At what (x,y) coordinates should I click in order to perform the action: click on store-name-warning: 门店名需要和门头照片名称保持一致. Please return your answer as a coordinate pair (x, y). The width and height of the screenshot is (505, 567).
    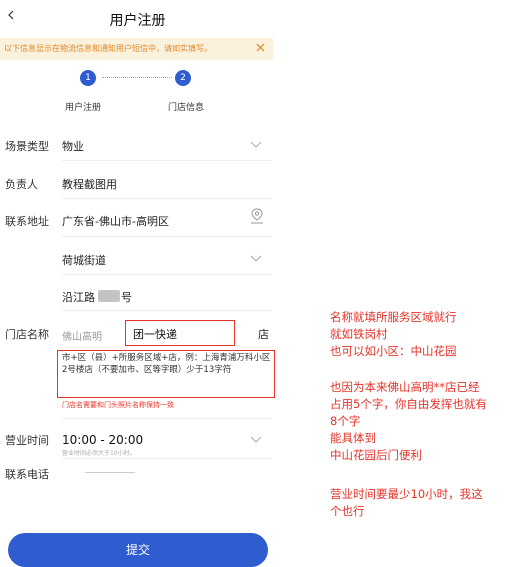
    Looking at the image, I should click on (118, 405).